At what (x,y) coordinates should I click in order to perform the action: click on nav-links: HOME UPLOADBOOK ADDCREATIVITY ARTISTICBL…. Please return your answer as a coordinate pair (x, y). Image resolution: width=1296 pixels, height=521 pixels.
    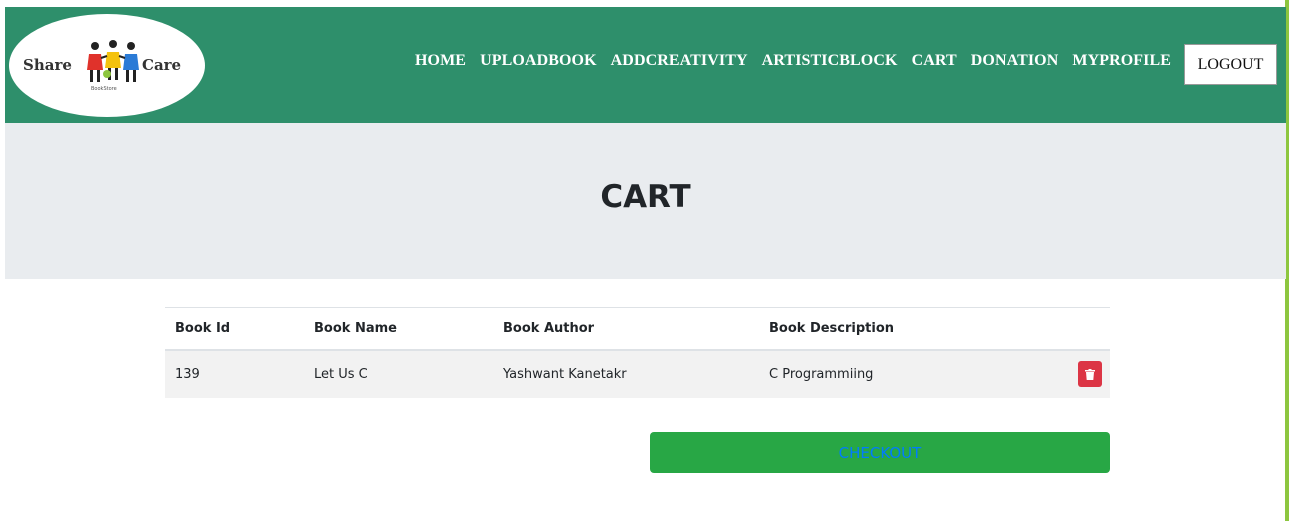
    Looking at the image, I should click on (793, 61).